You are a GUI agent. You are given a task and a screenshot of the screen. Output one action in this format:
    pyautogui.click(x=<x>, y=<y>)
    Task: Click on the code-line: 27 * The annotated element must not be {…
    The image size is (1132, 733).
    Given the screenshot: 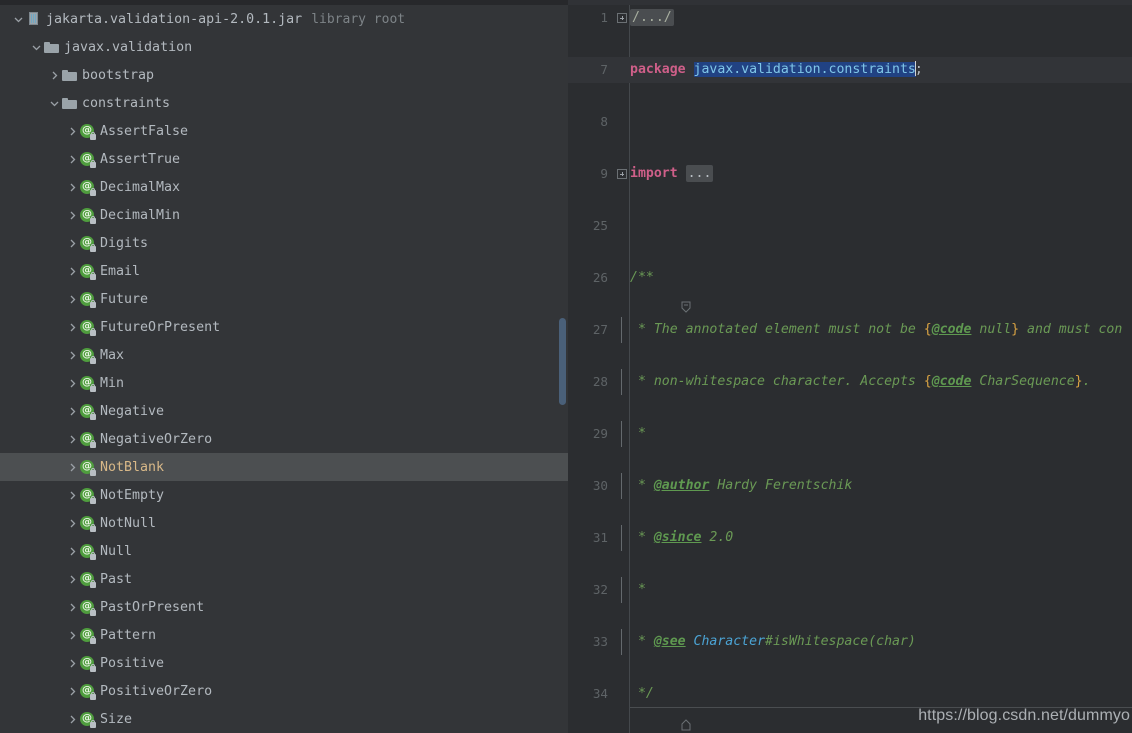 What is the action you would take?
    pyautogui.click(x=850, y=330)
    